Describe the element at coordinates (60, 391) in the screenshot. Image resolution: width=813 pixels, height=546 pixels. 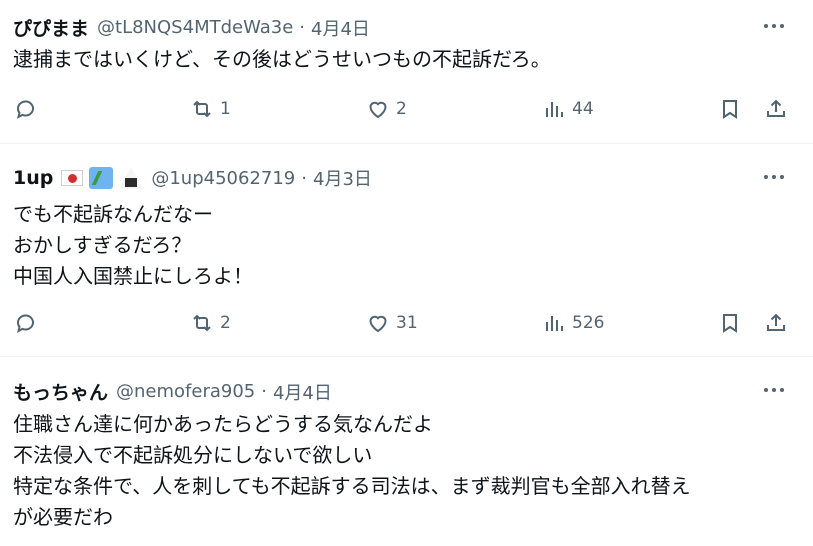
I see `author-name: もっちゃん` at that location.